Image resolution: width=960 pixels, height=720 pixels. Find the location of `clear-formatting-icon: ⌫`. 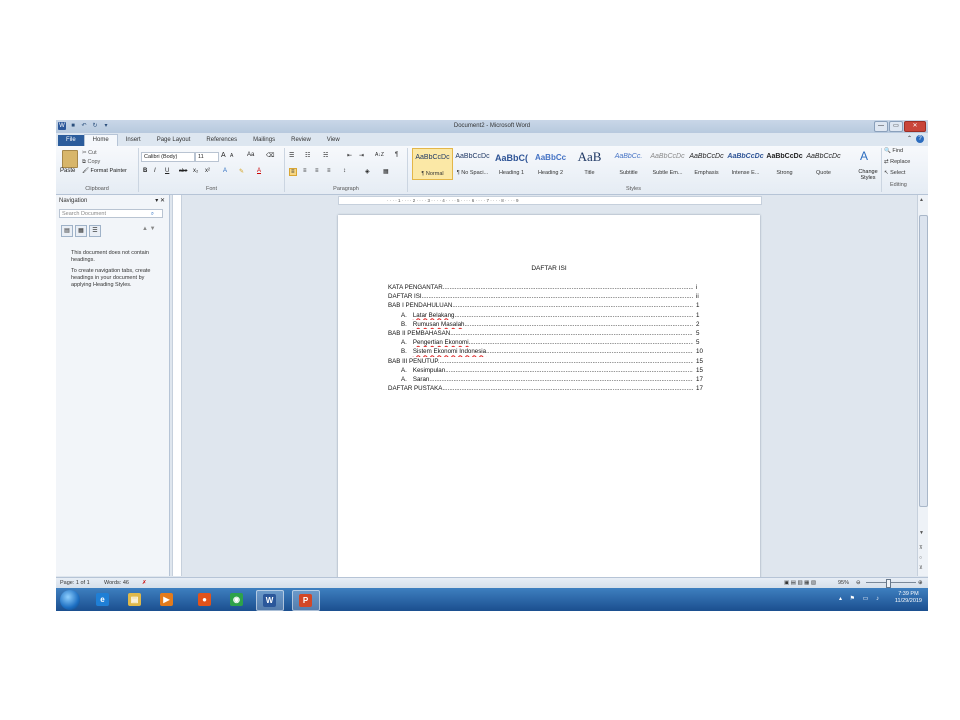

clear-formatting-icon: ⌫ is located at coordinates (270, 155).